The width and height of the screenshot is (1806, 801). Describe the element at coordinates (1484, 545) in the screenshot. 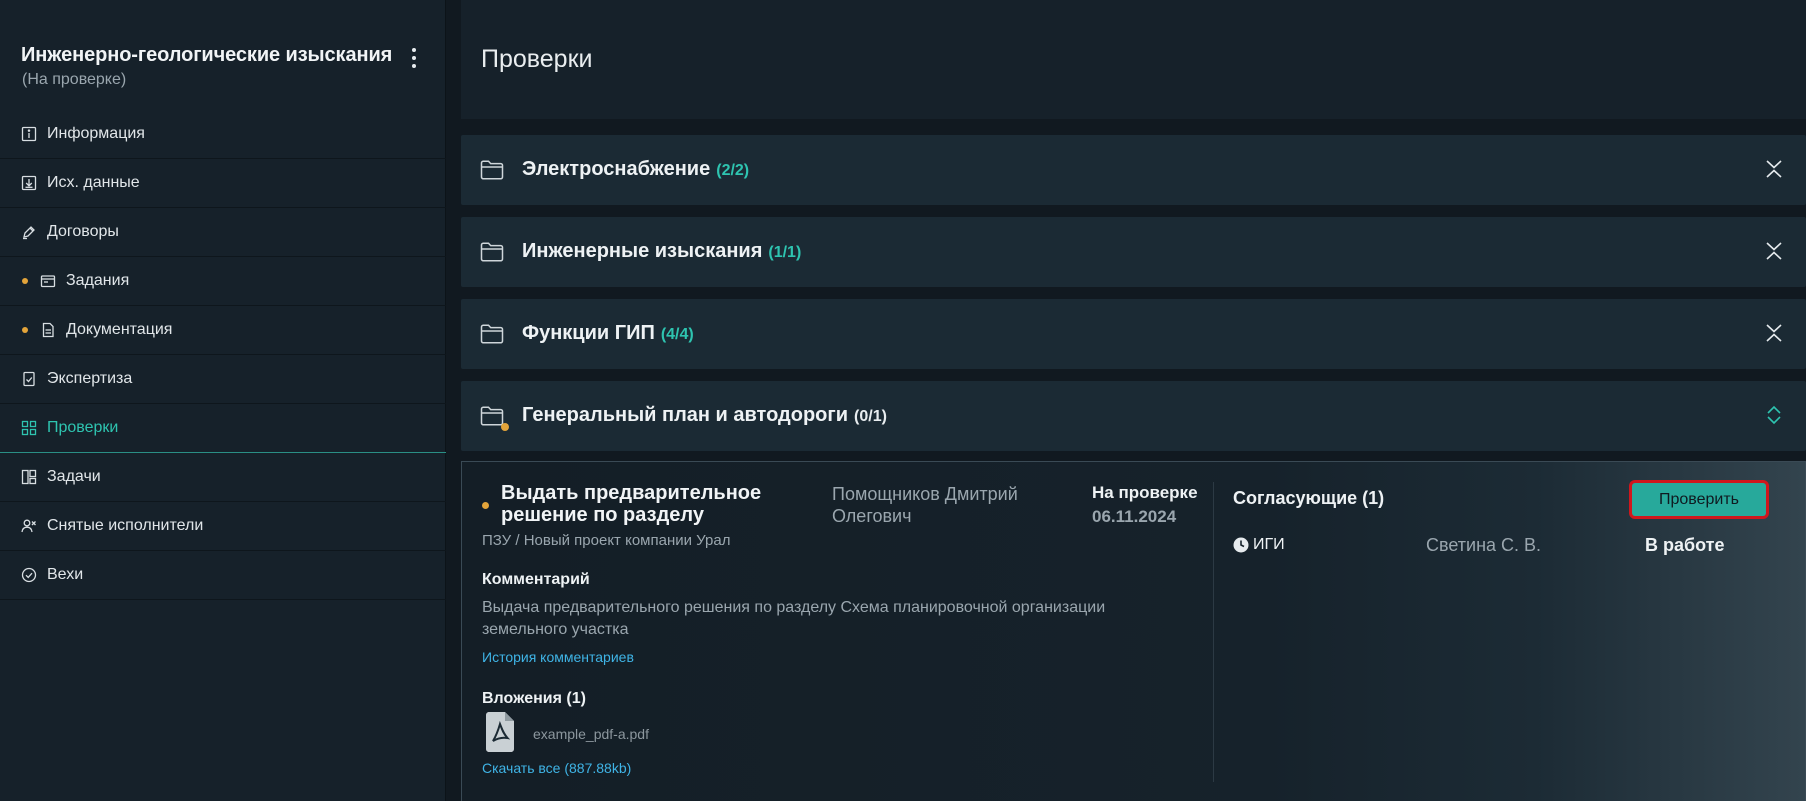

I see `approver-person: Светина С. В.` at that location.